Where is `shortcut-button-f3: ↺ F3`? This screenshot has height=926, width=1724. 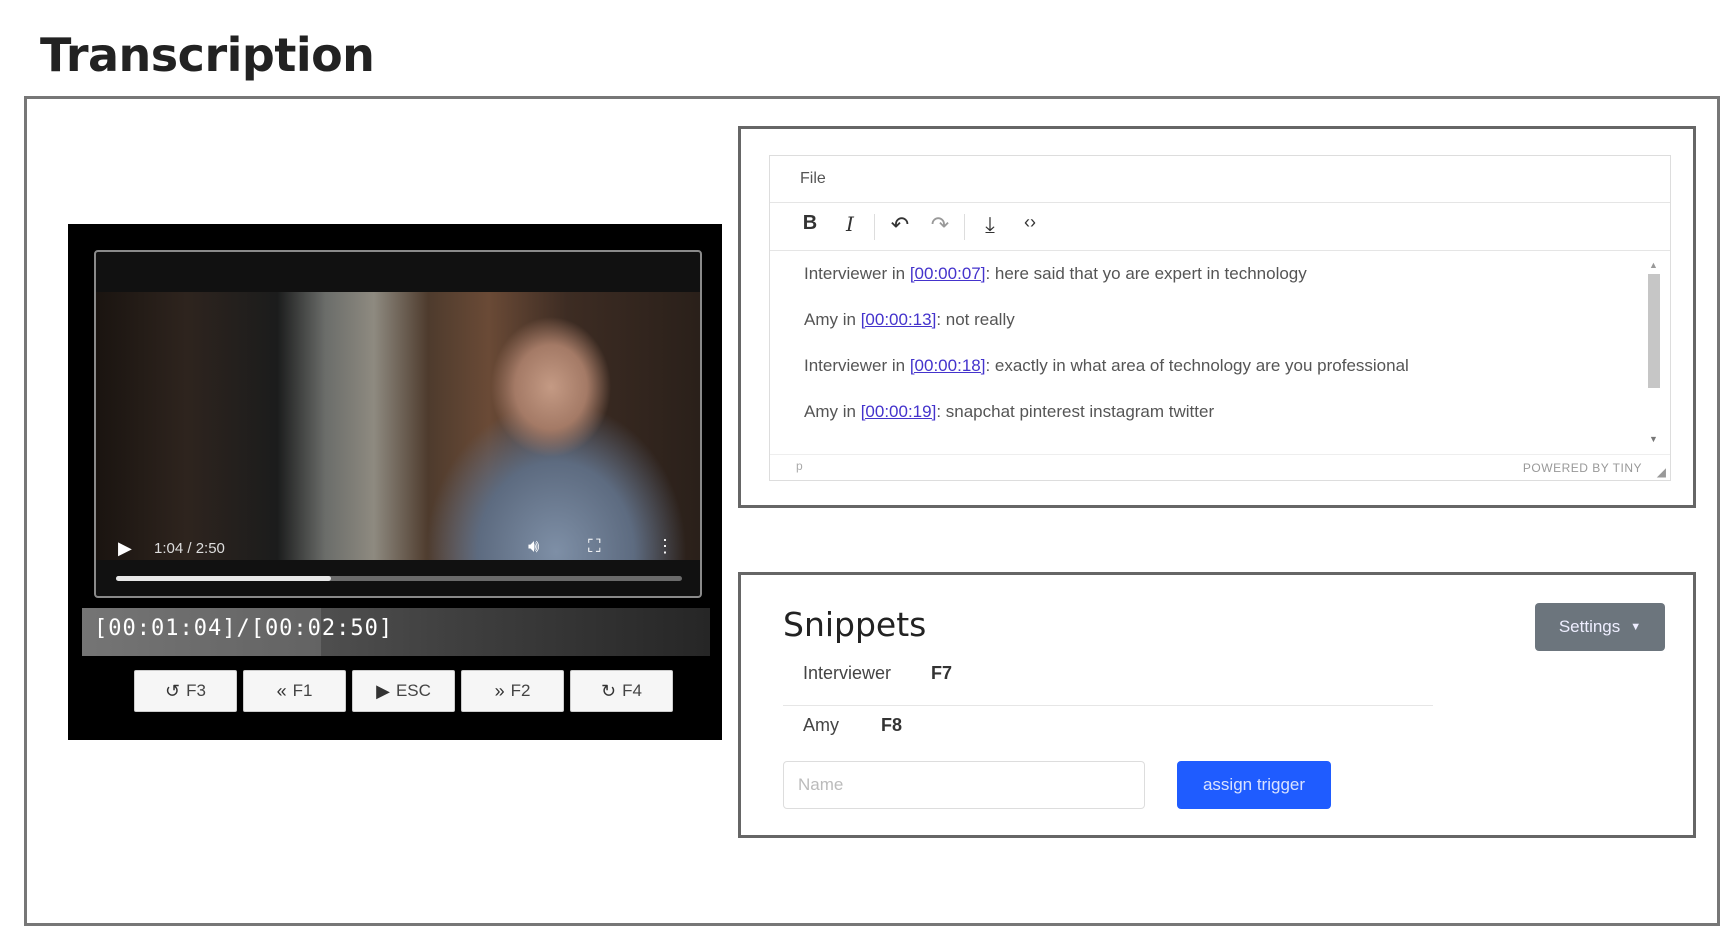
shortcut-button-f3: ↺ F3 is located at coordinates (185, 691).